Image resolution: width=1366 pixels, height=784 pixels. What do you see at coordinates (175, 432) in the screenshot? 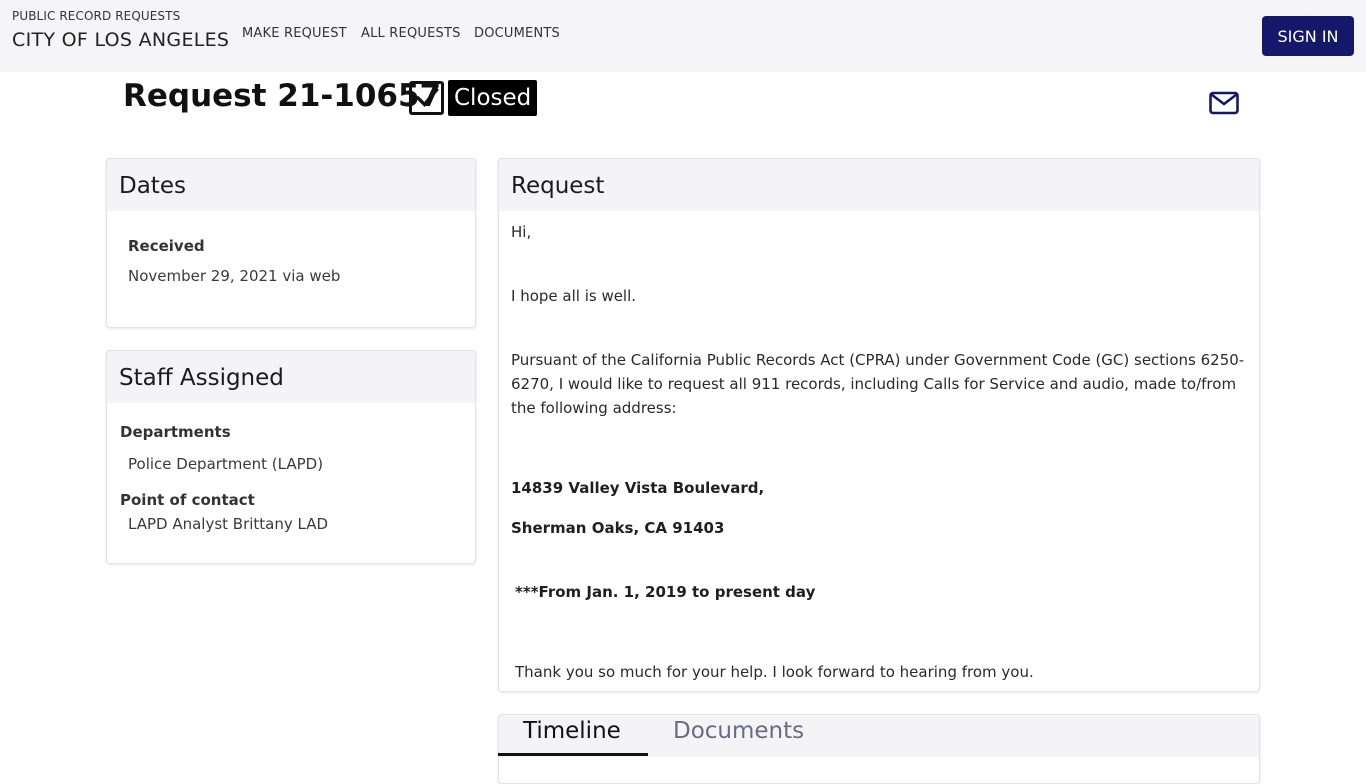
I see `departments-label: Departments` at bounding box center [175, 432].